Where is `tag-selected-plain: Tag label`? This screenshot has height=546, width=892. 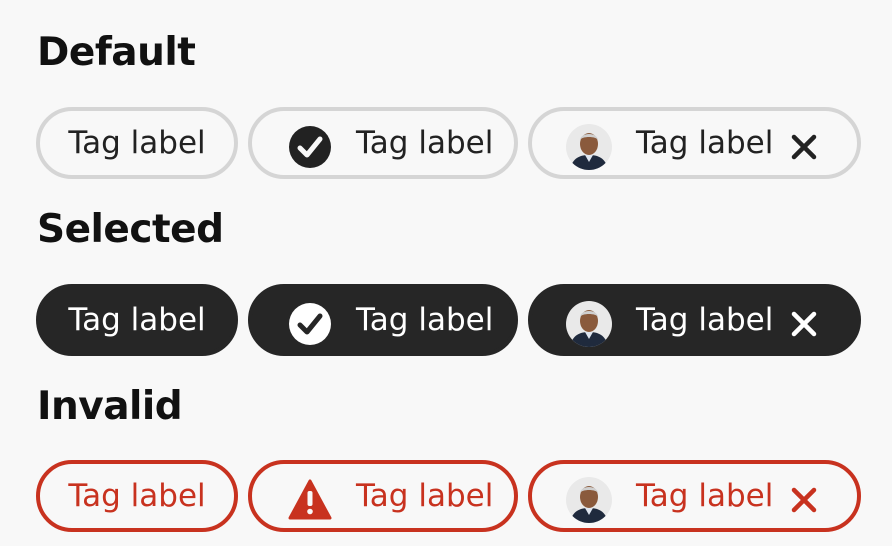
tag-selected-plain: Tag label is located at coordinates (137, 320).